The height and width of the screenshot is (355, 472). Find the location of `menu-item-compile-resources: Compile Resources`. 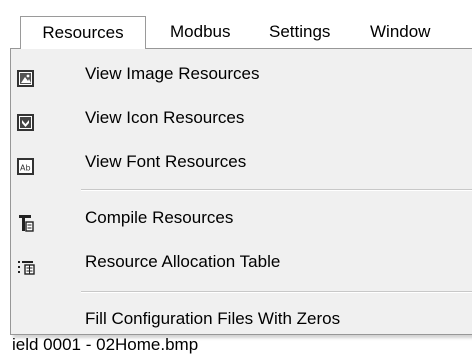

menu-item-compile-resources: Compile Resources is located at coordinates (241, 218).